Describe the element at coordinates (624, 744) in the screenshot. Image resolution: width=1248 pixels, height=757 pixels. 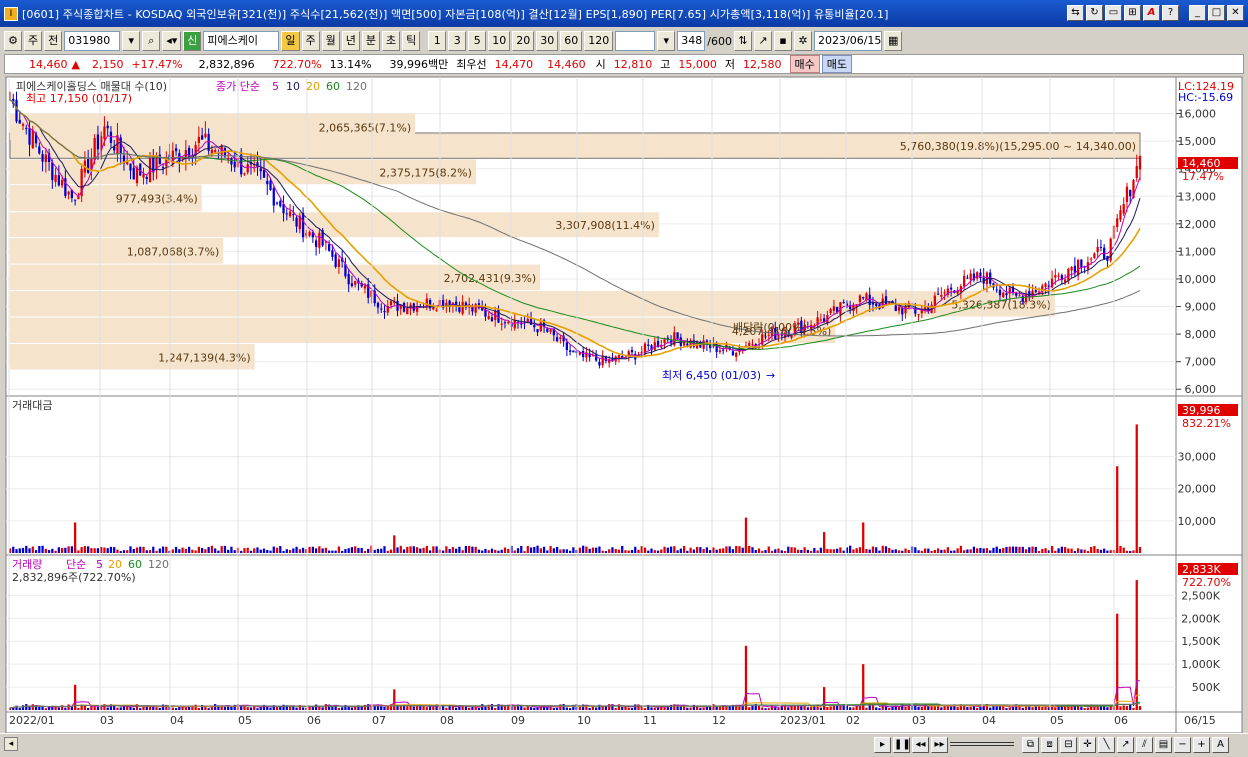
I see `chart-scrollbar: ◂ ▸ ❚❚ ◂◂ ▸▸ ⧉ ⧈ ⊟ ✛ ╲ ↗ ⫽ ▤ − + A` at that location.